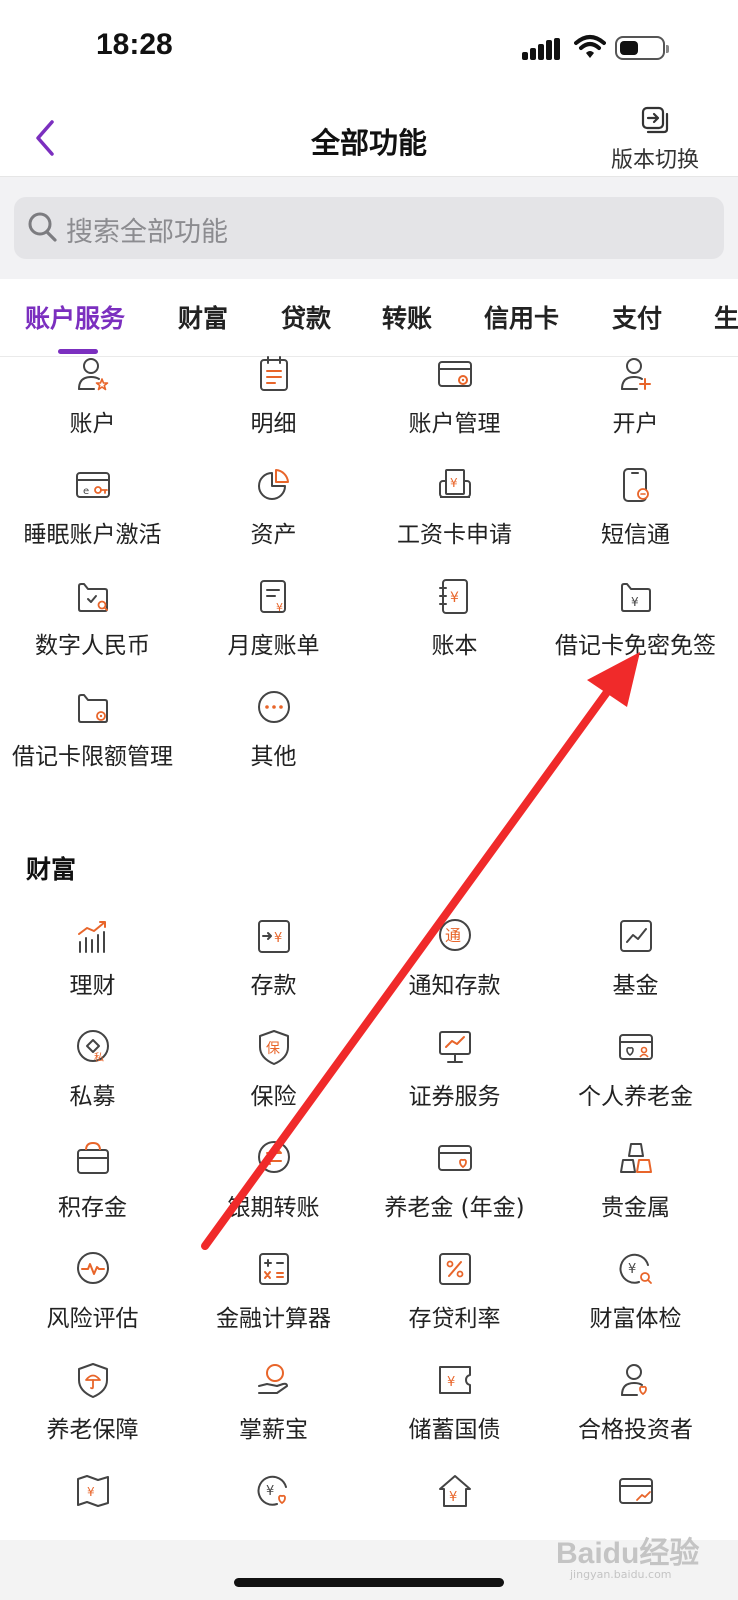  What do you see at coordinates (635, 1412) in the screenshot?
I see `grid-item-qualified-investor: 合格投资者` at bounding box center [635, 1412].